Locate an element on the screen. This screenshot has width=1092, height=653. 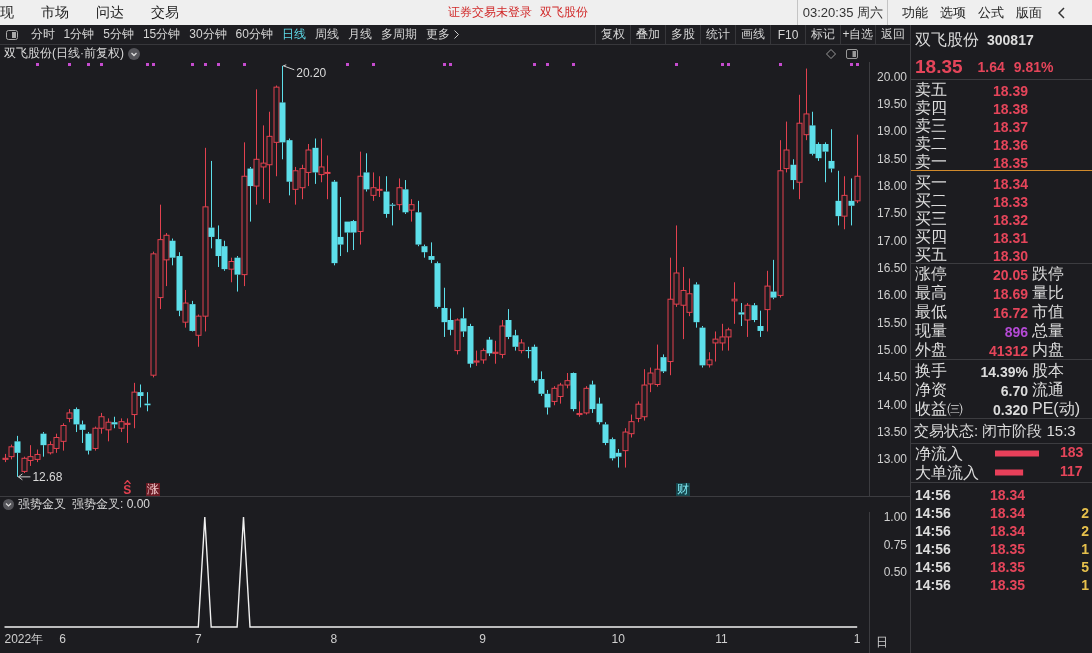
stat-label: 跌停 is located at coordinates (1048, 274).